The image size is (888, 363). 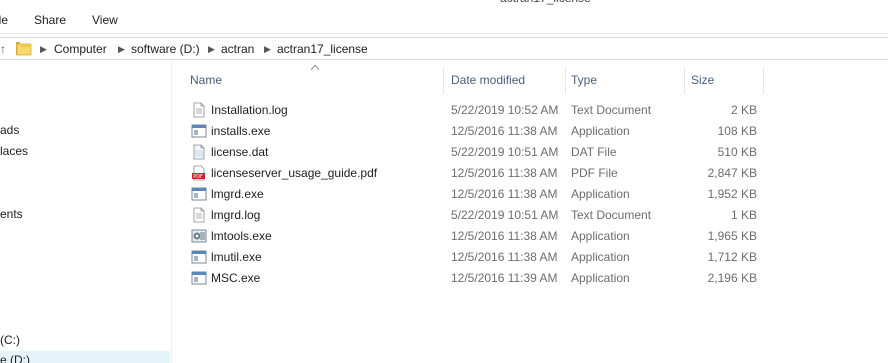 I want to click on lmtools-icon, so click(x=199, y=236).